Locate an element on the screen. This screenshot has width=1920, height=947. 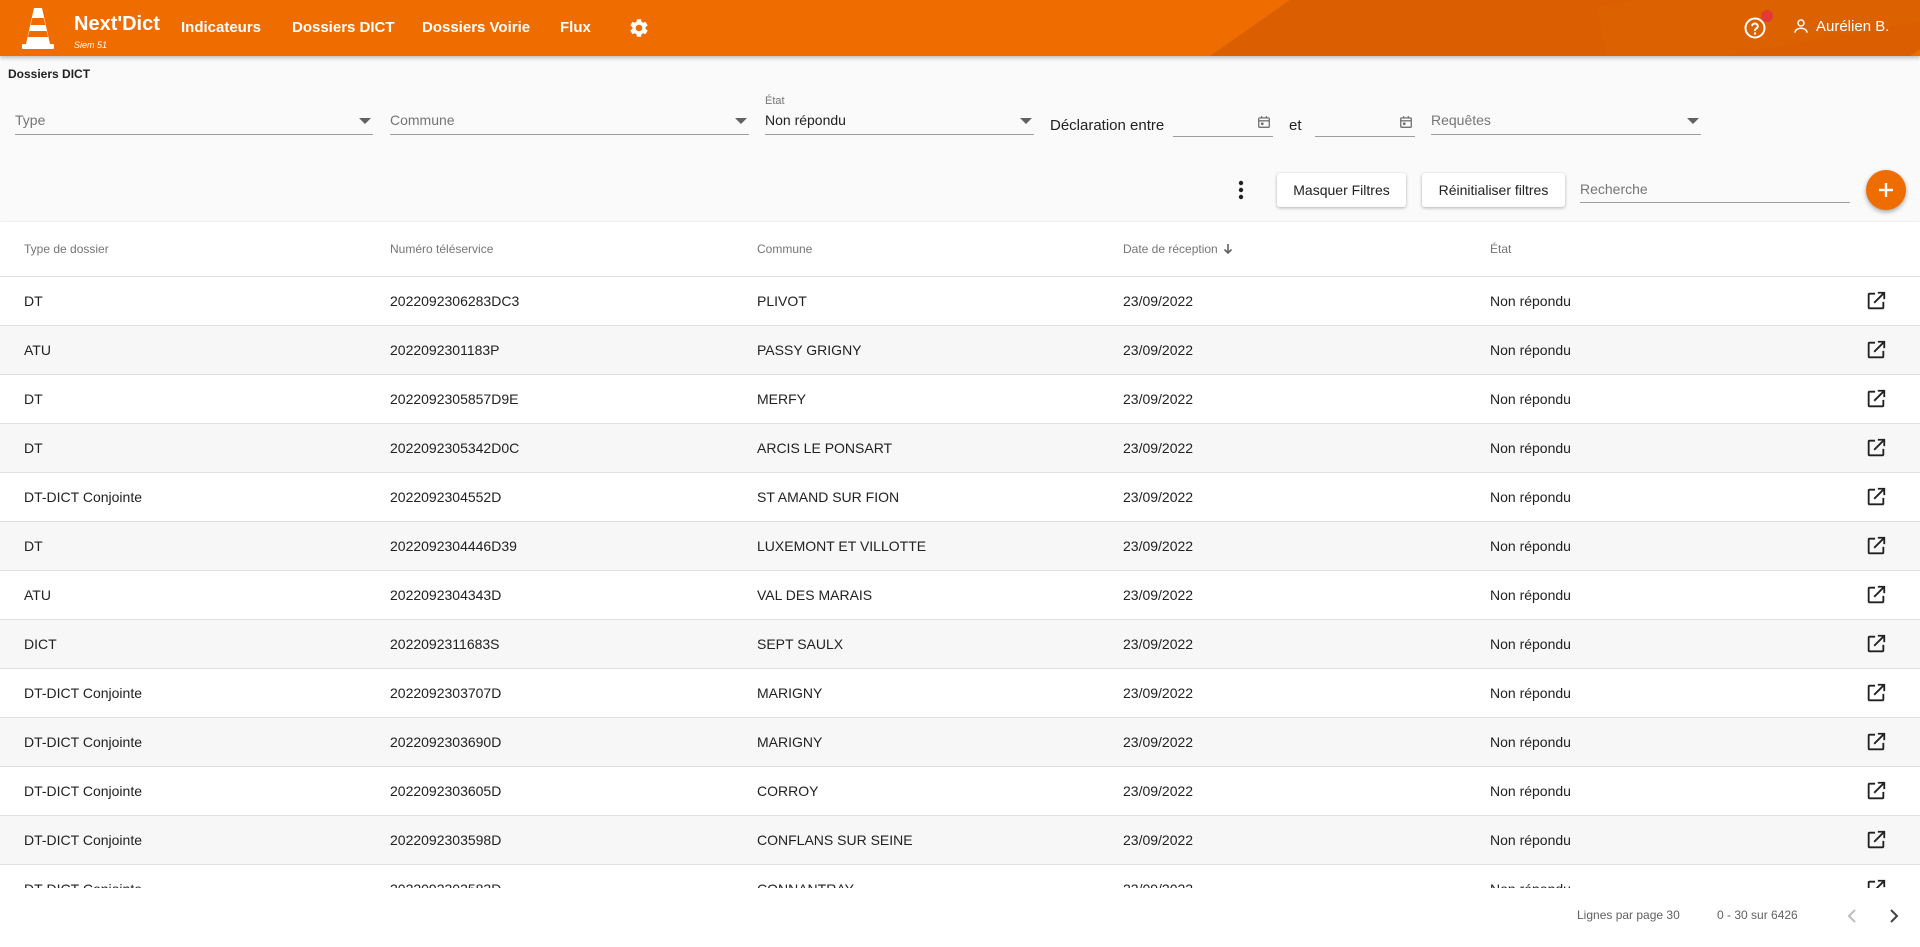
gear-icon is located at coordinates (639, 28).